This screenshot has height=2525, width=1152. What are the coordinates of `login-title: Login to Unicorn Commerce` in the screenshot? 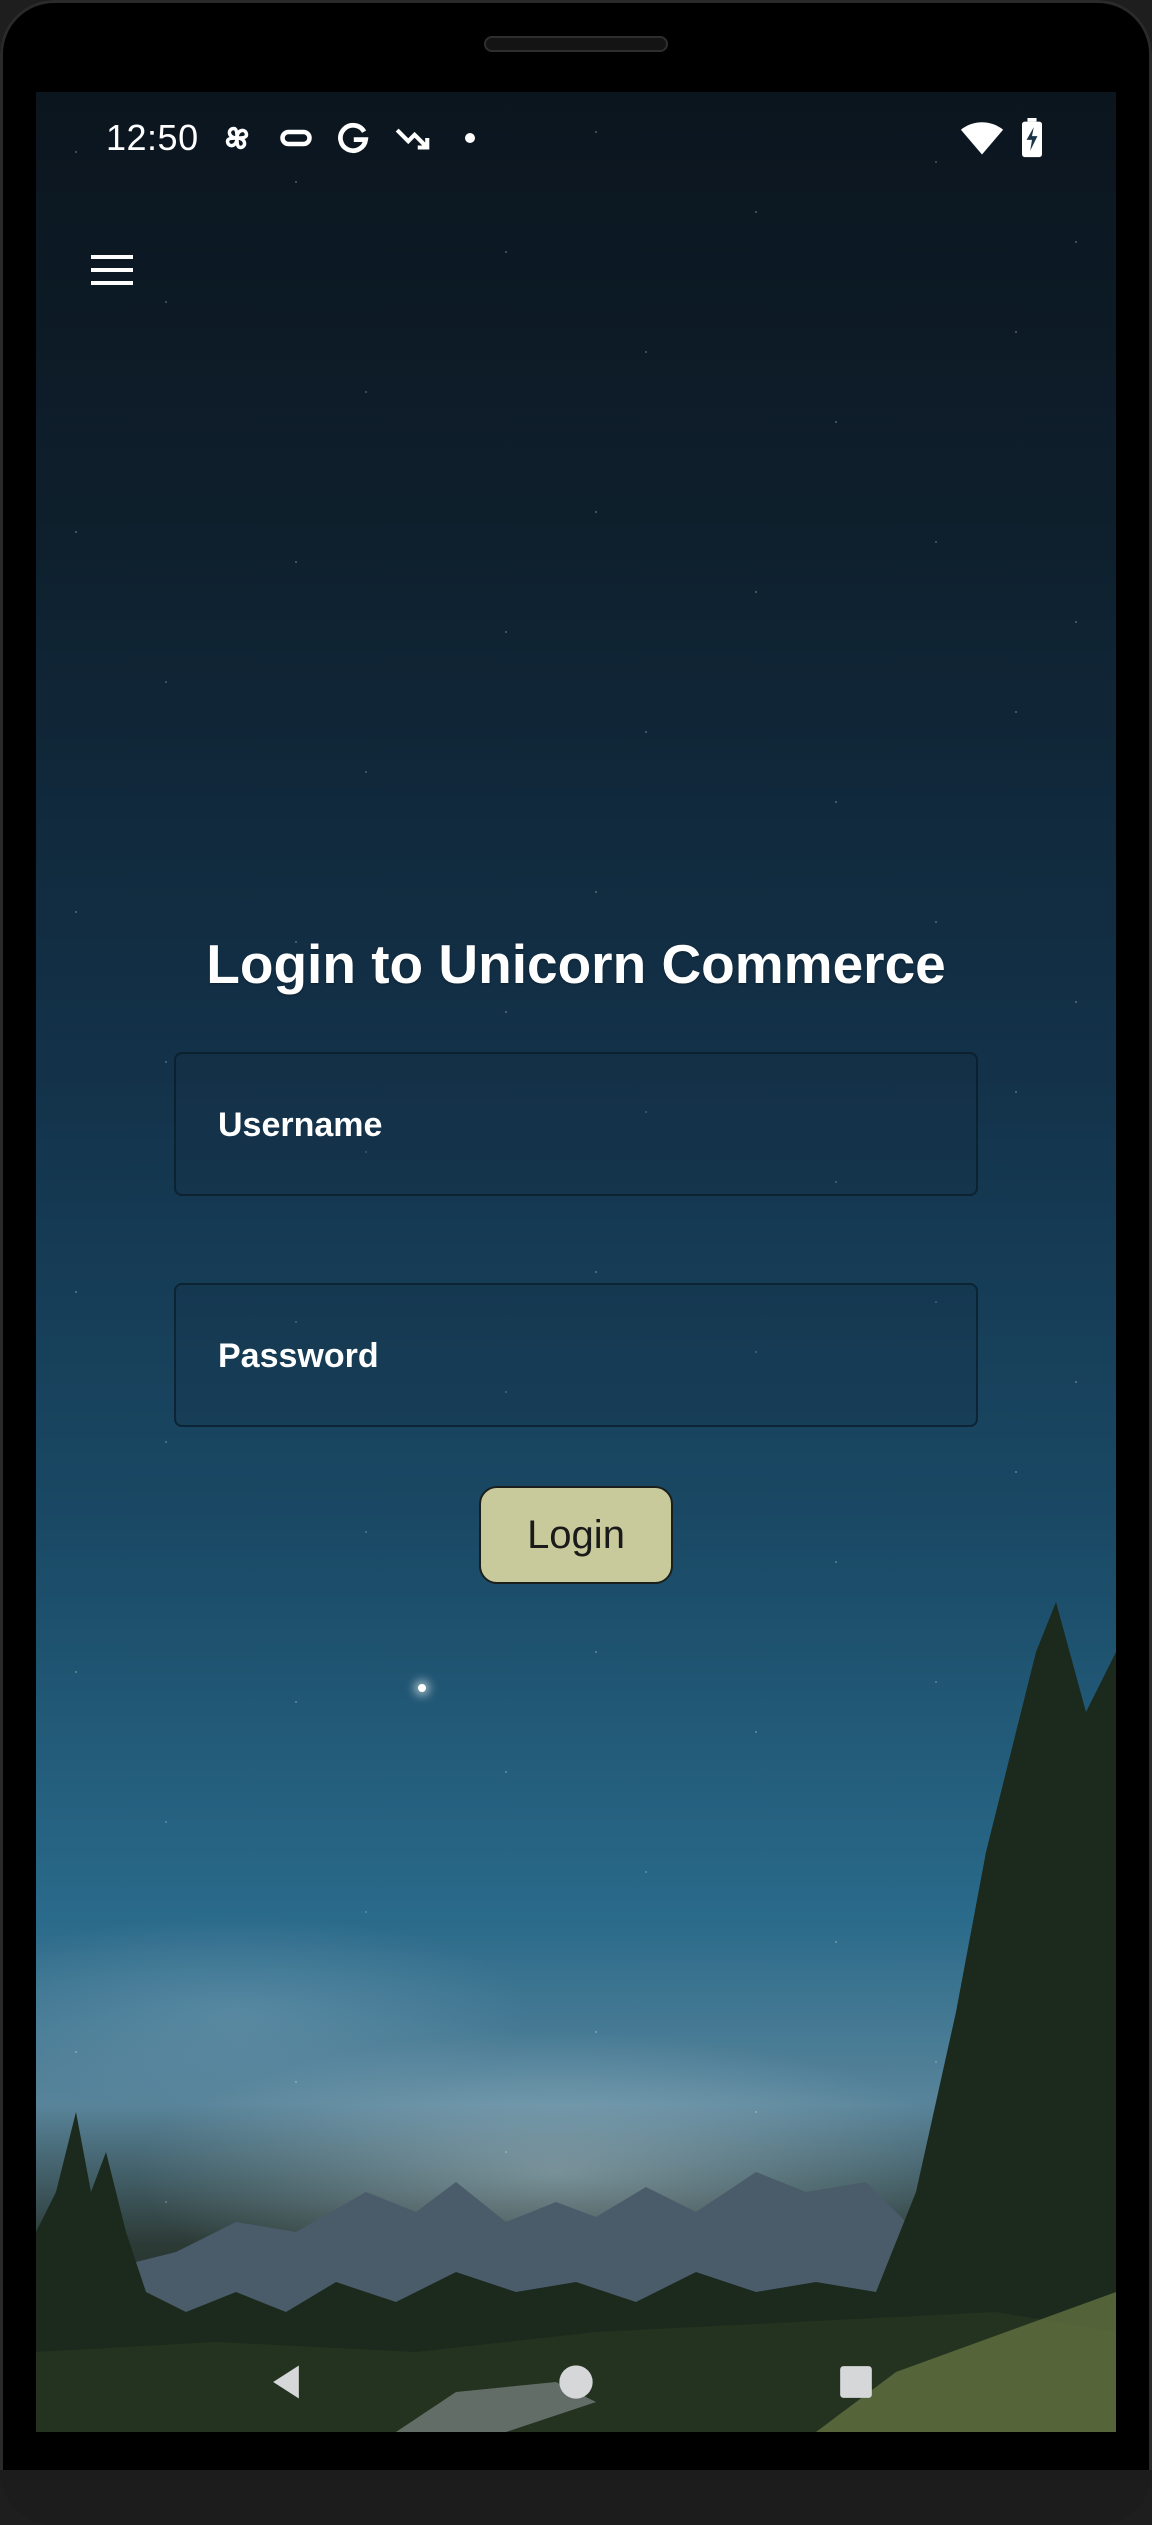 It's located at (576, 964).